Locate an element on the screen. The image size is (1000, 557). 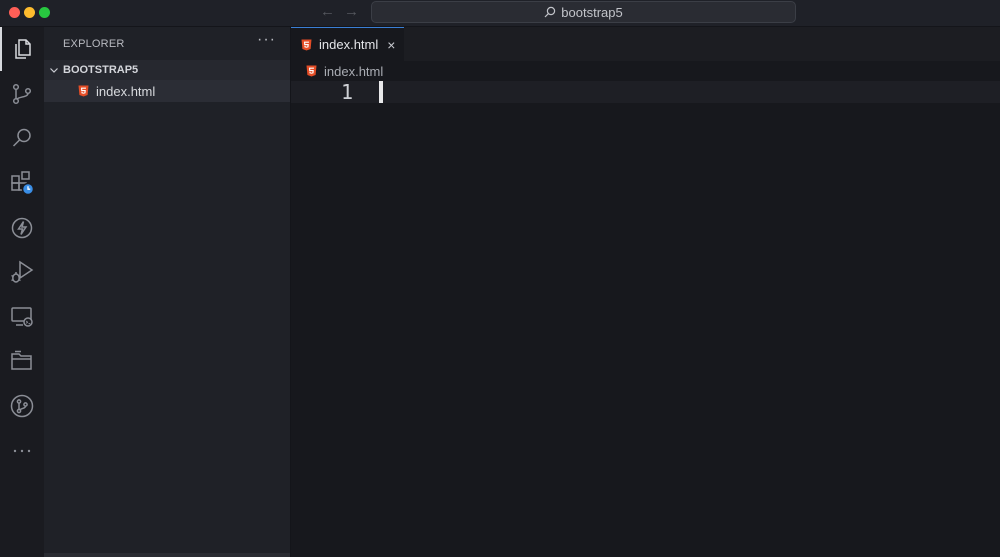
folder-row-bootstrap5: BOOTSTRAP5 is located at coordinates (167, 70).